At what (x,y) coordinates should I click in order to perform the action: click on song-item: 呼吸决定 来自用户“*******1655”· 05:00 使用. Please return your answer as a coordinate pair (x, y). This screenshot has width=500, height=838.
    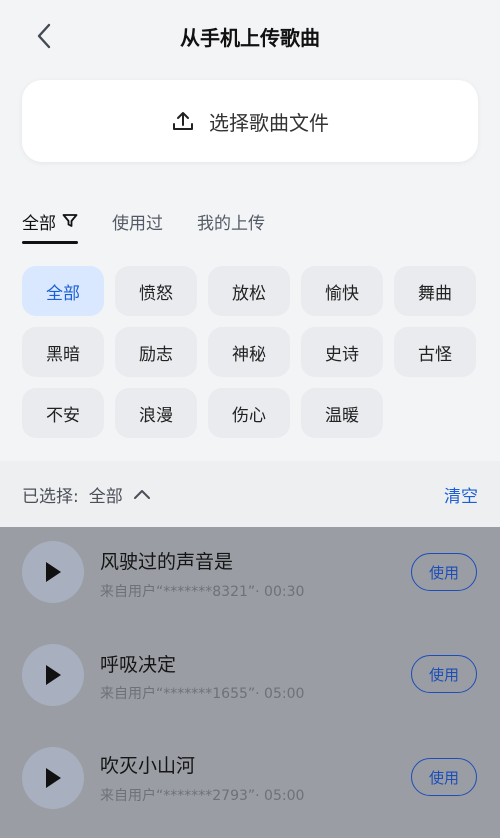
    Looking at the image, I should click on (250, 680).